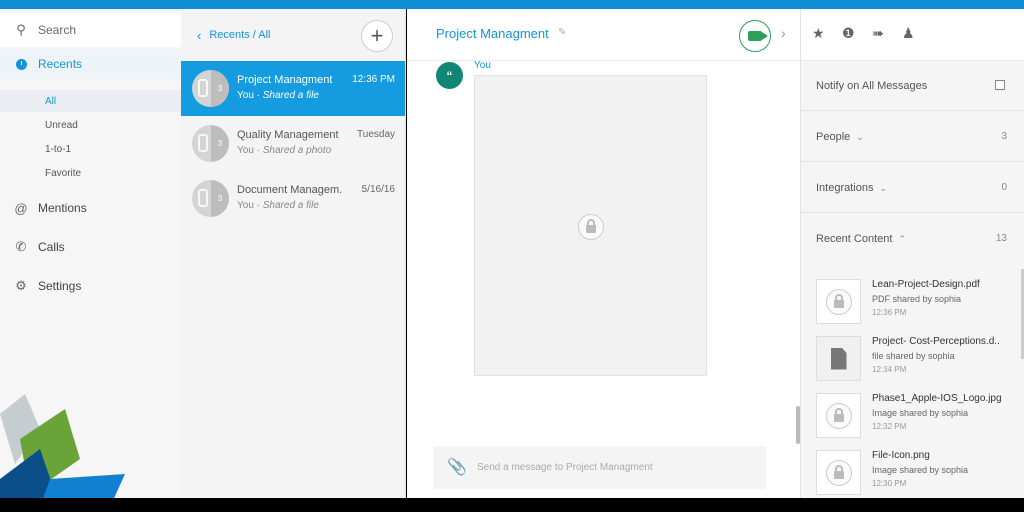 The height and width of the screenshot is (512, 1024). What do you see at coordinates (378, 189) in the screenshot?
I see `conversation-time: 5/16/16` at bounding box center [378, 189].